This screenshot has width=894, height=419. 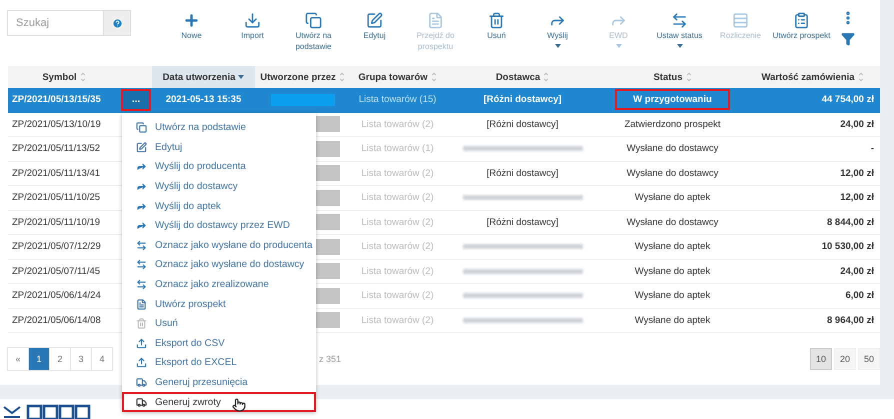 I want to click on toolbar-button: Utwórz prospekt, so click(x=801, y=25).